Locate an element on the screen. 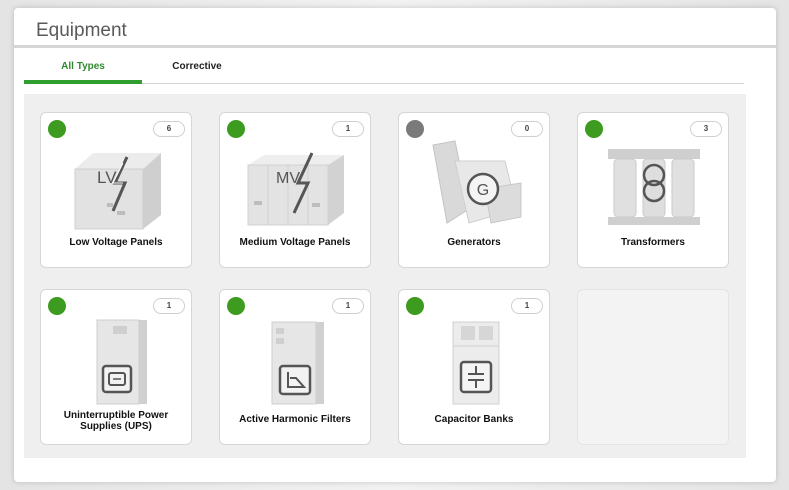 The height and width of the screenshot is (490, 789). tab-bar: All Types Corrective is located at coordinates (384, 71).